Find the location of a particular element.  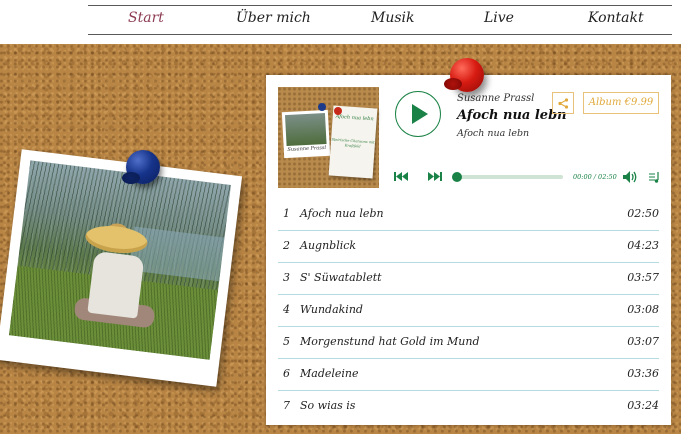

cover-note-title: Afoch nua lebn is located at coordinates (354, 118).